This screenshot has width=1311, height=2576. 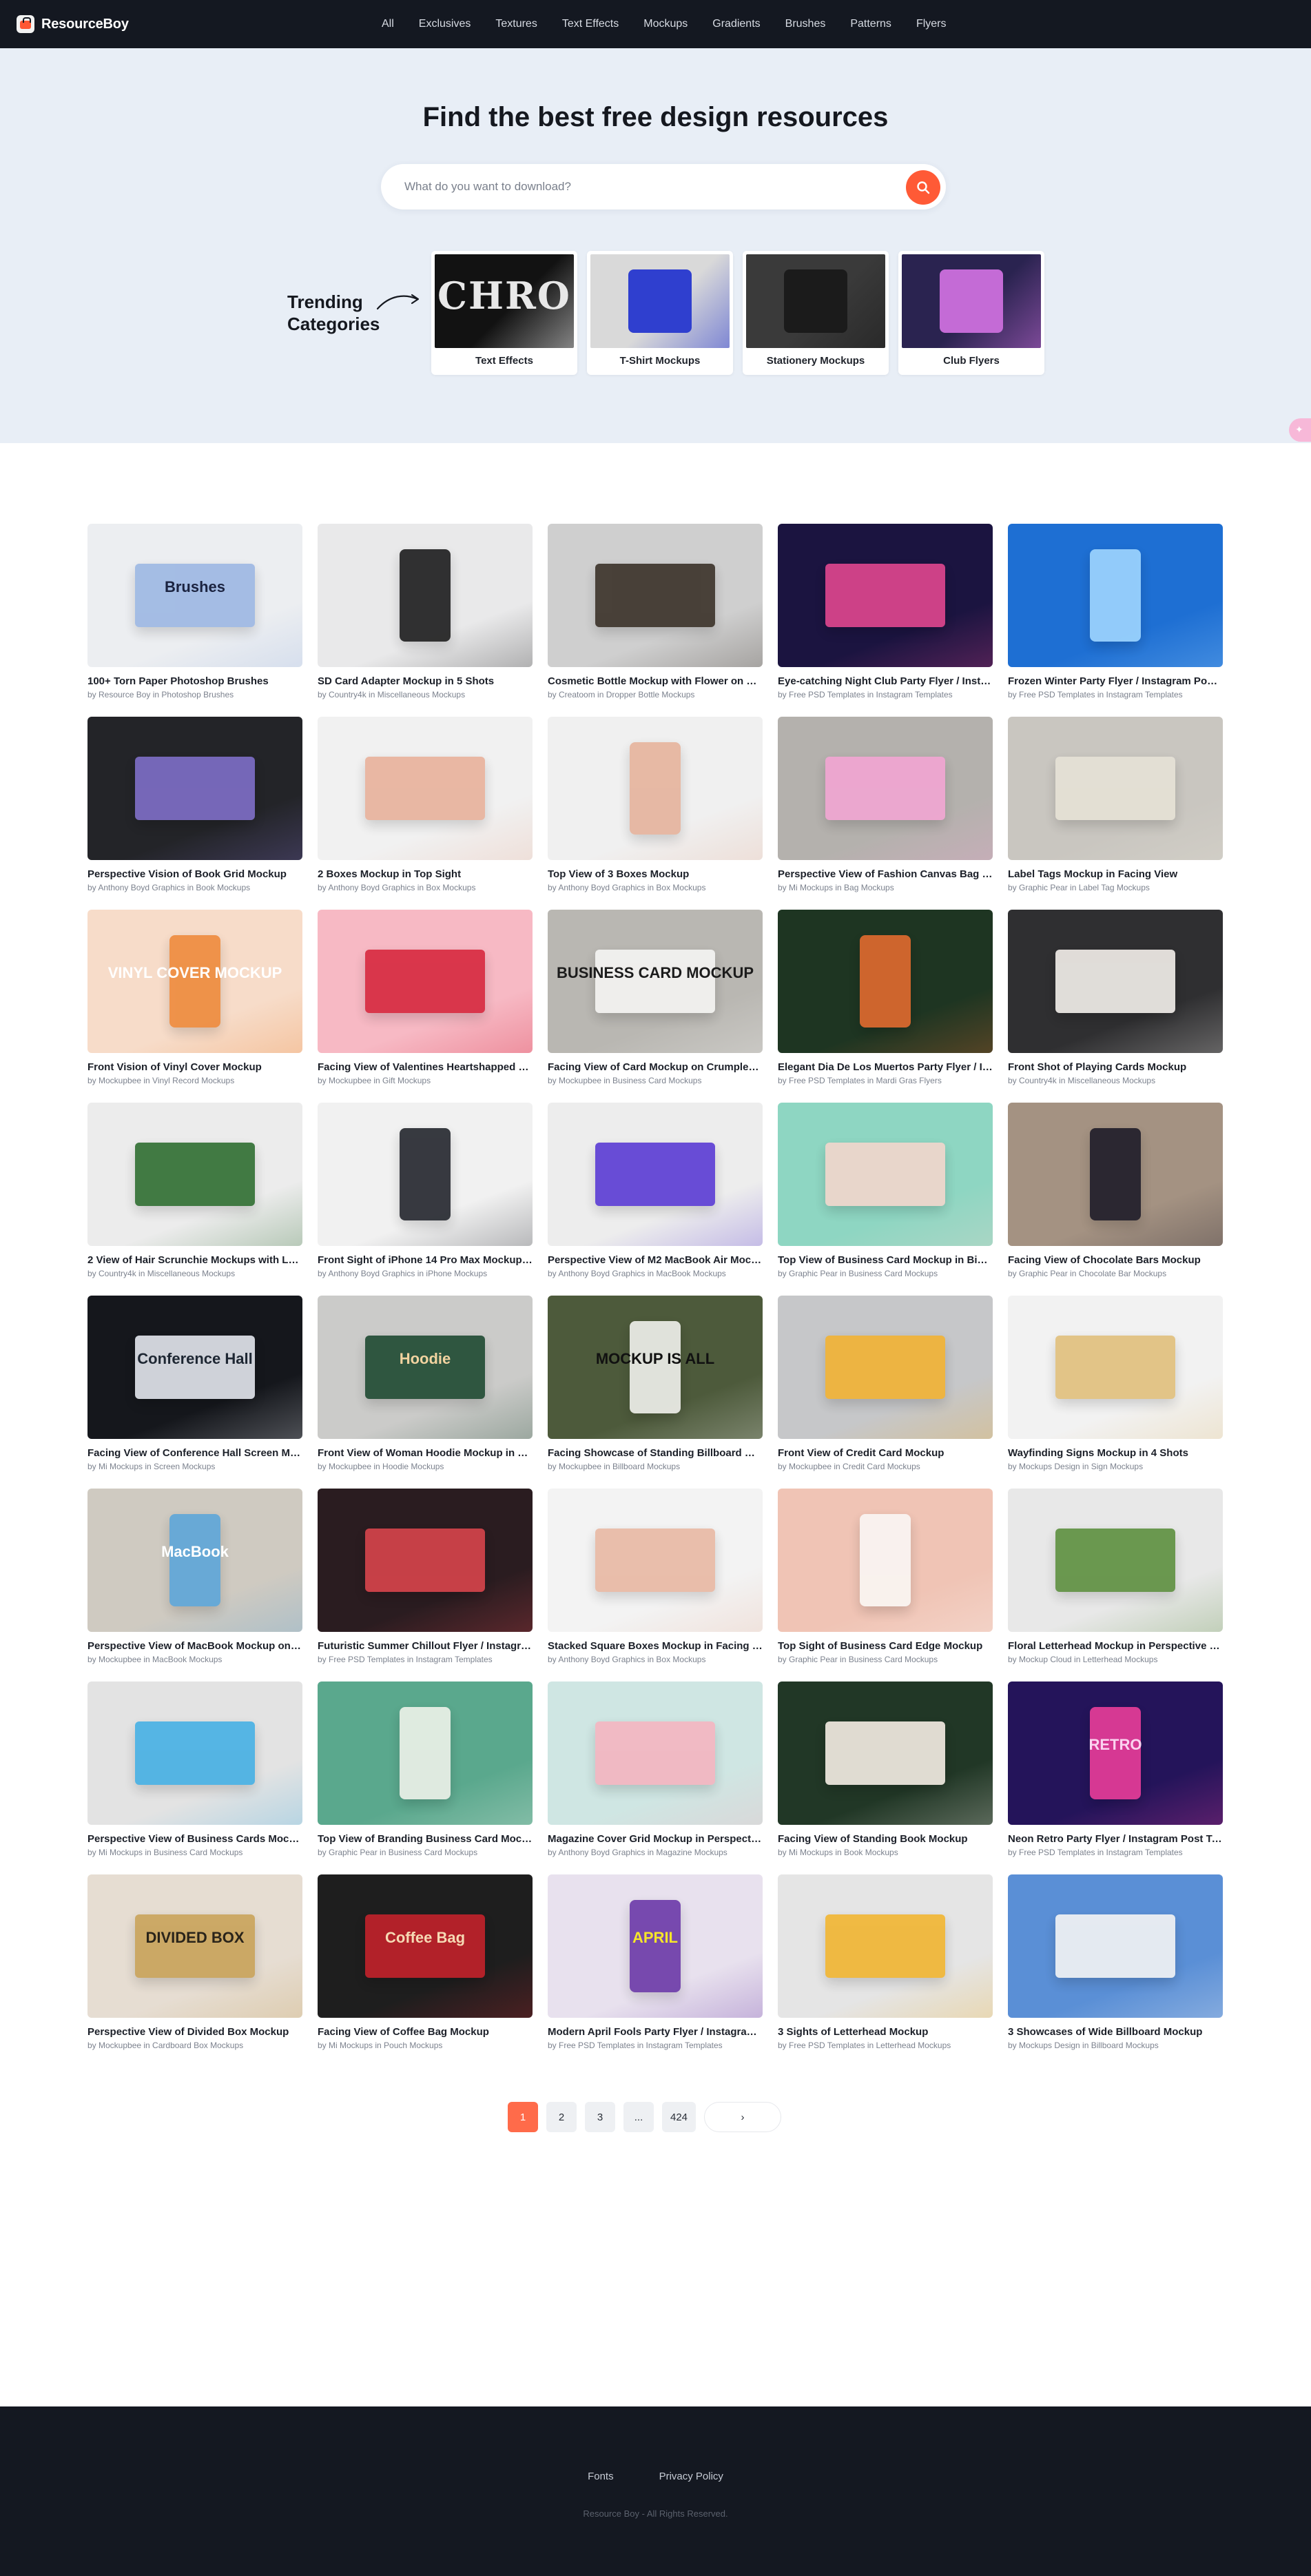 I want to click on nav-item-mockups: Mockups, so click(x=665, y=24).